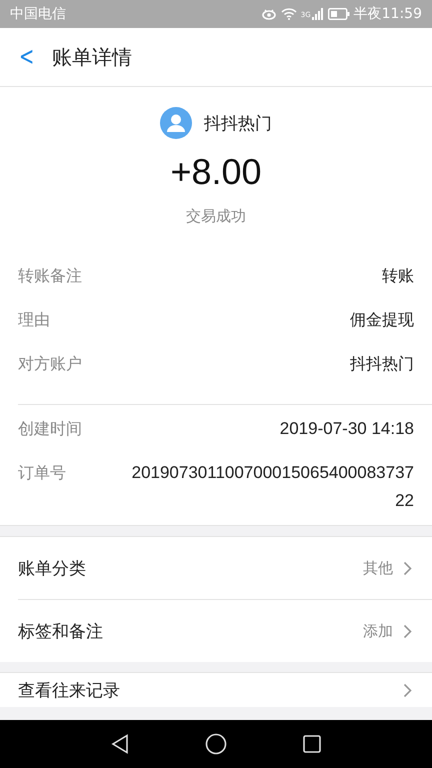 Image resolution: width=432 pixels, height=768 pixels. What do you see at coordinates (346, 429) in the screenshot?
I see `detail-value: 2019-07-30 14:18` at bounding box center [346, 429].